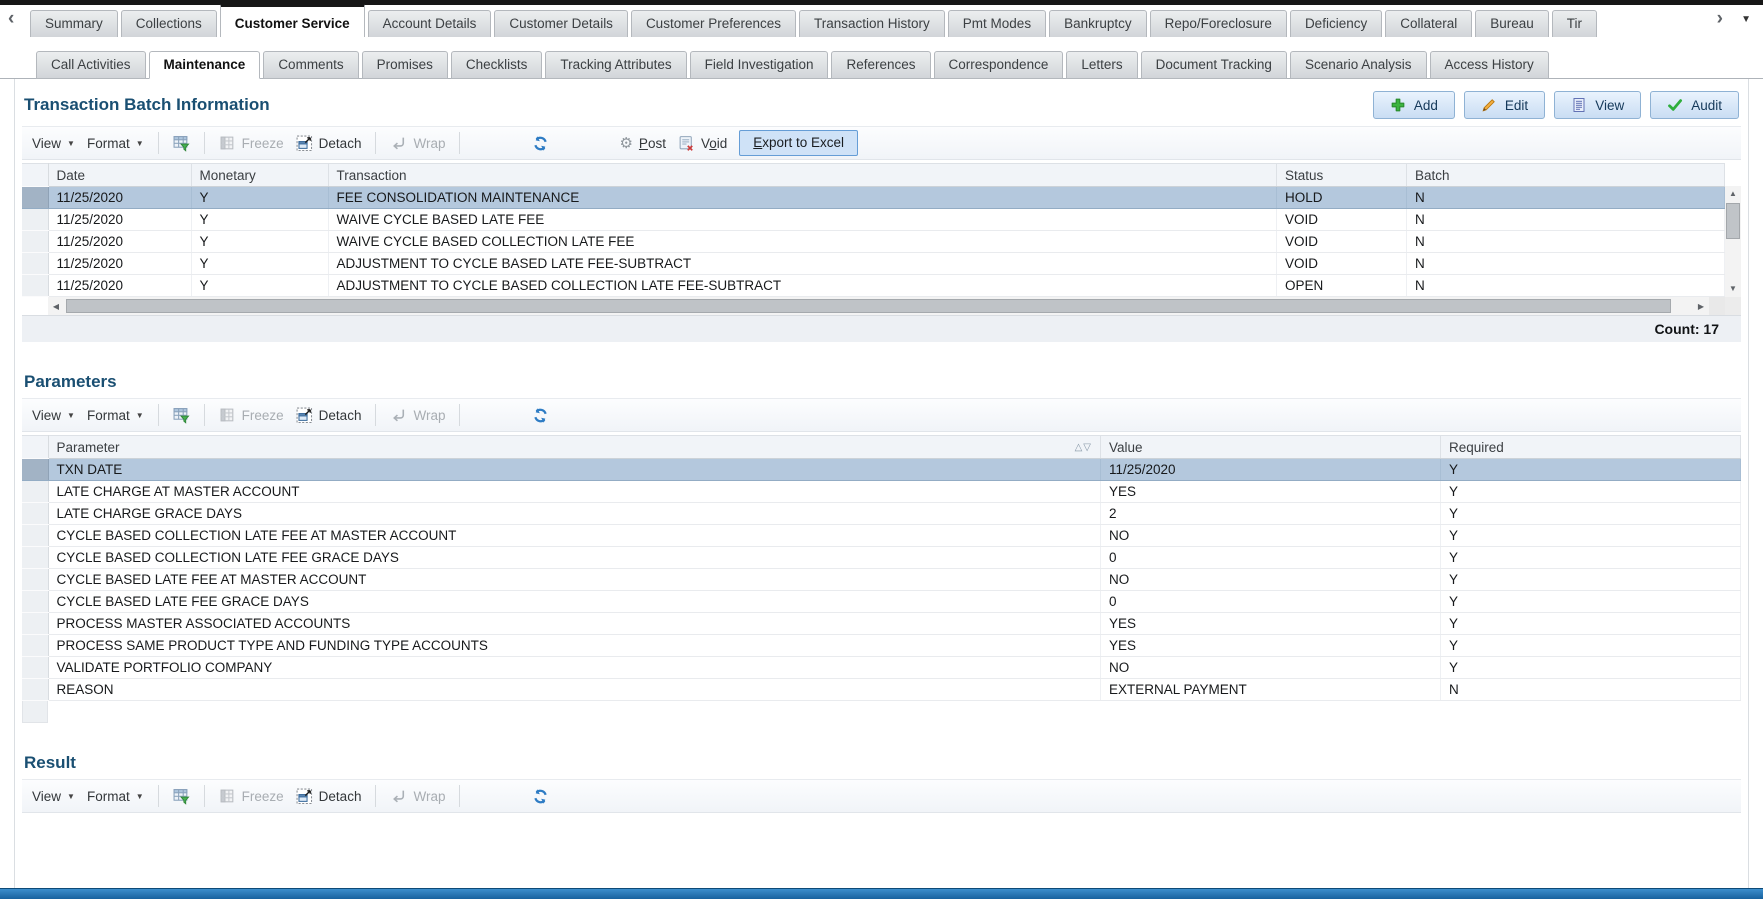 Image resolution: width=1763 pixels, height=899 pixels. I want to click on tab-repo-foreclosure: Repo/Foreclosure, so click(1218, 23).